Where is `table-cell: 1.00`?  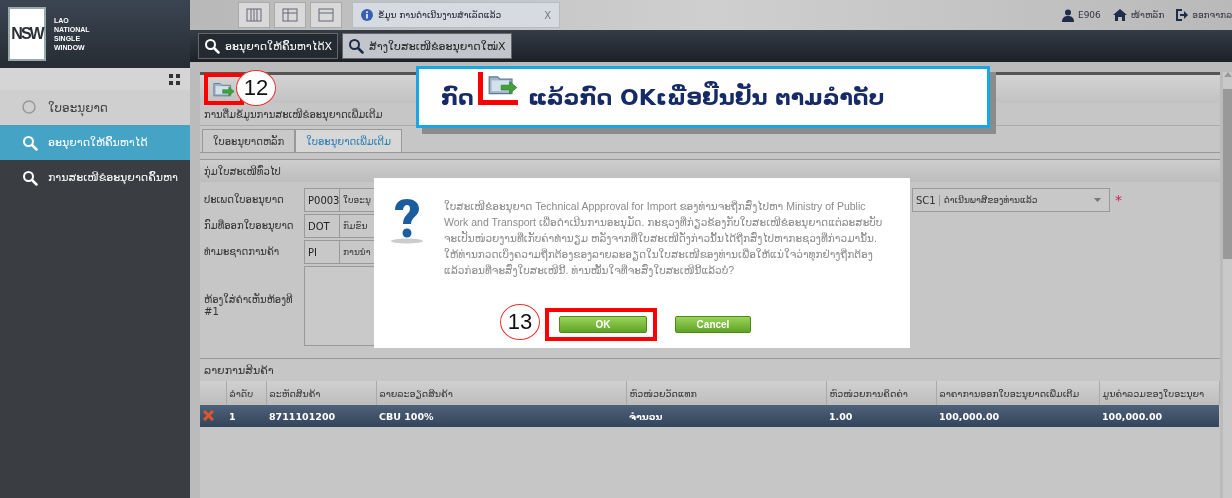
table-cell: 1.00 is located at coordinates (881, 416).